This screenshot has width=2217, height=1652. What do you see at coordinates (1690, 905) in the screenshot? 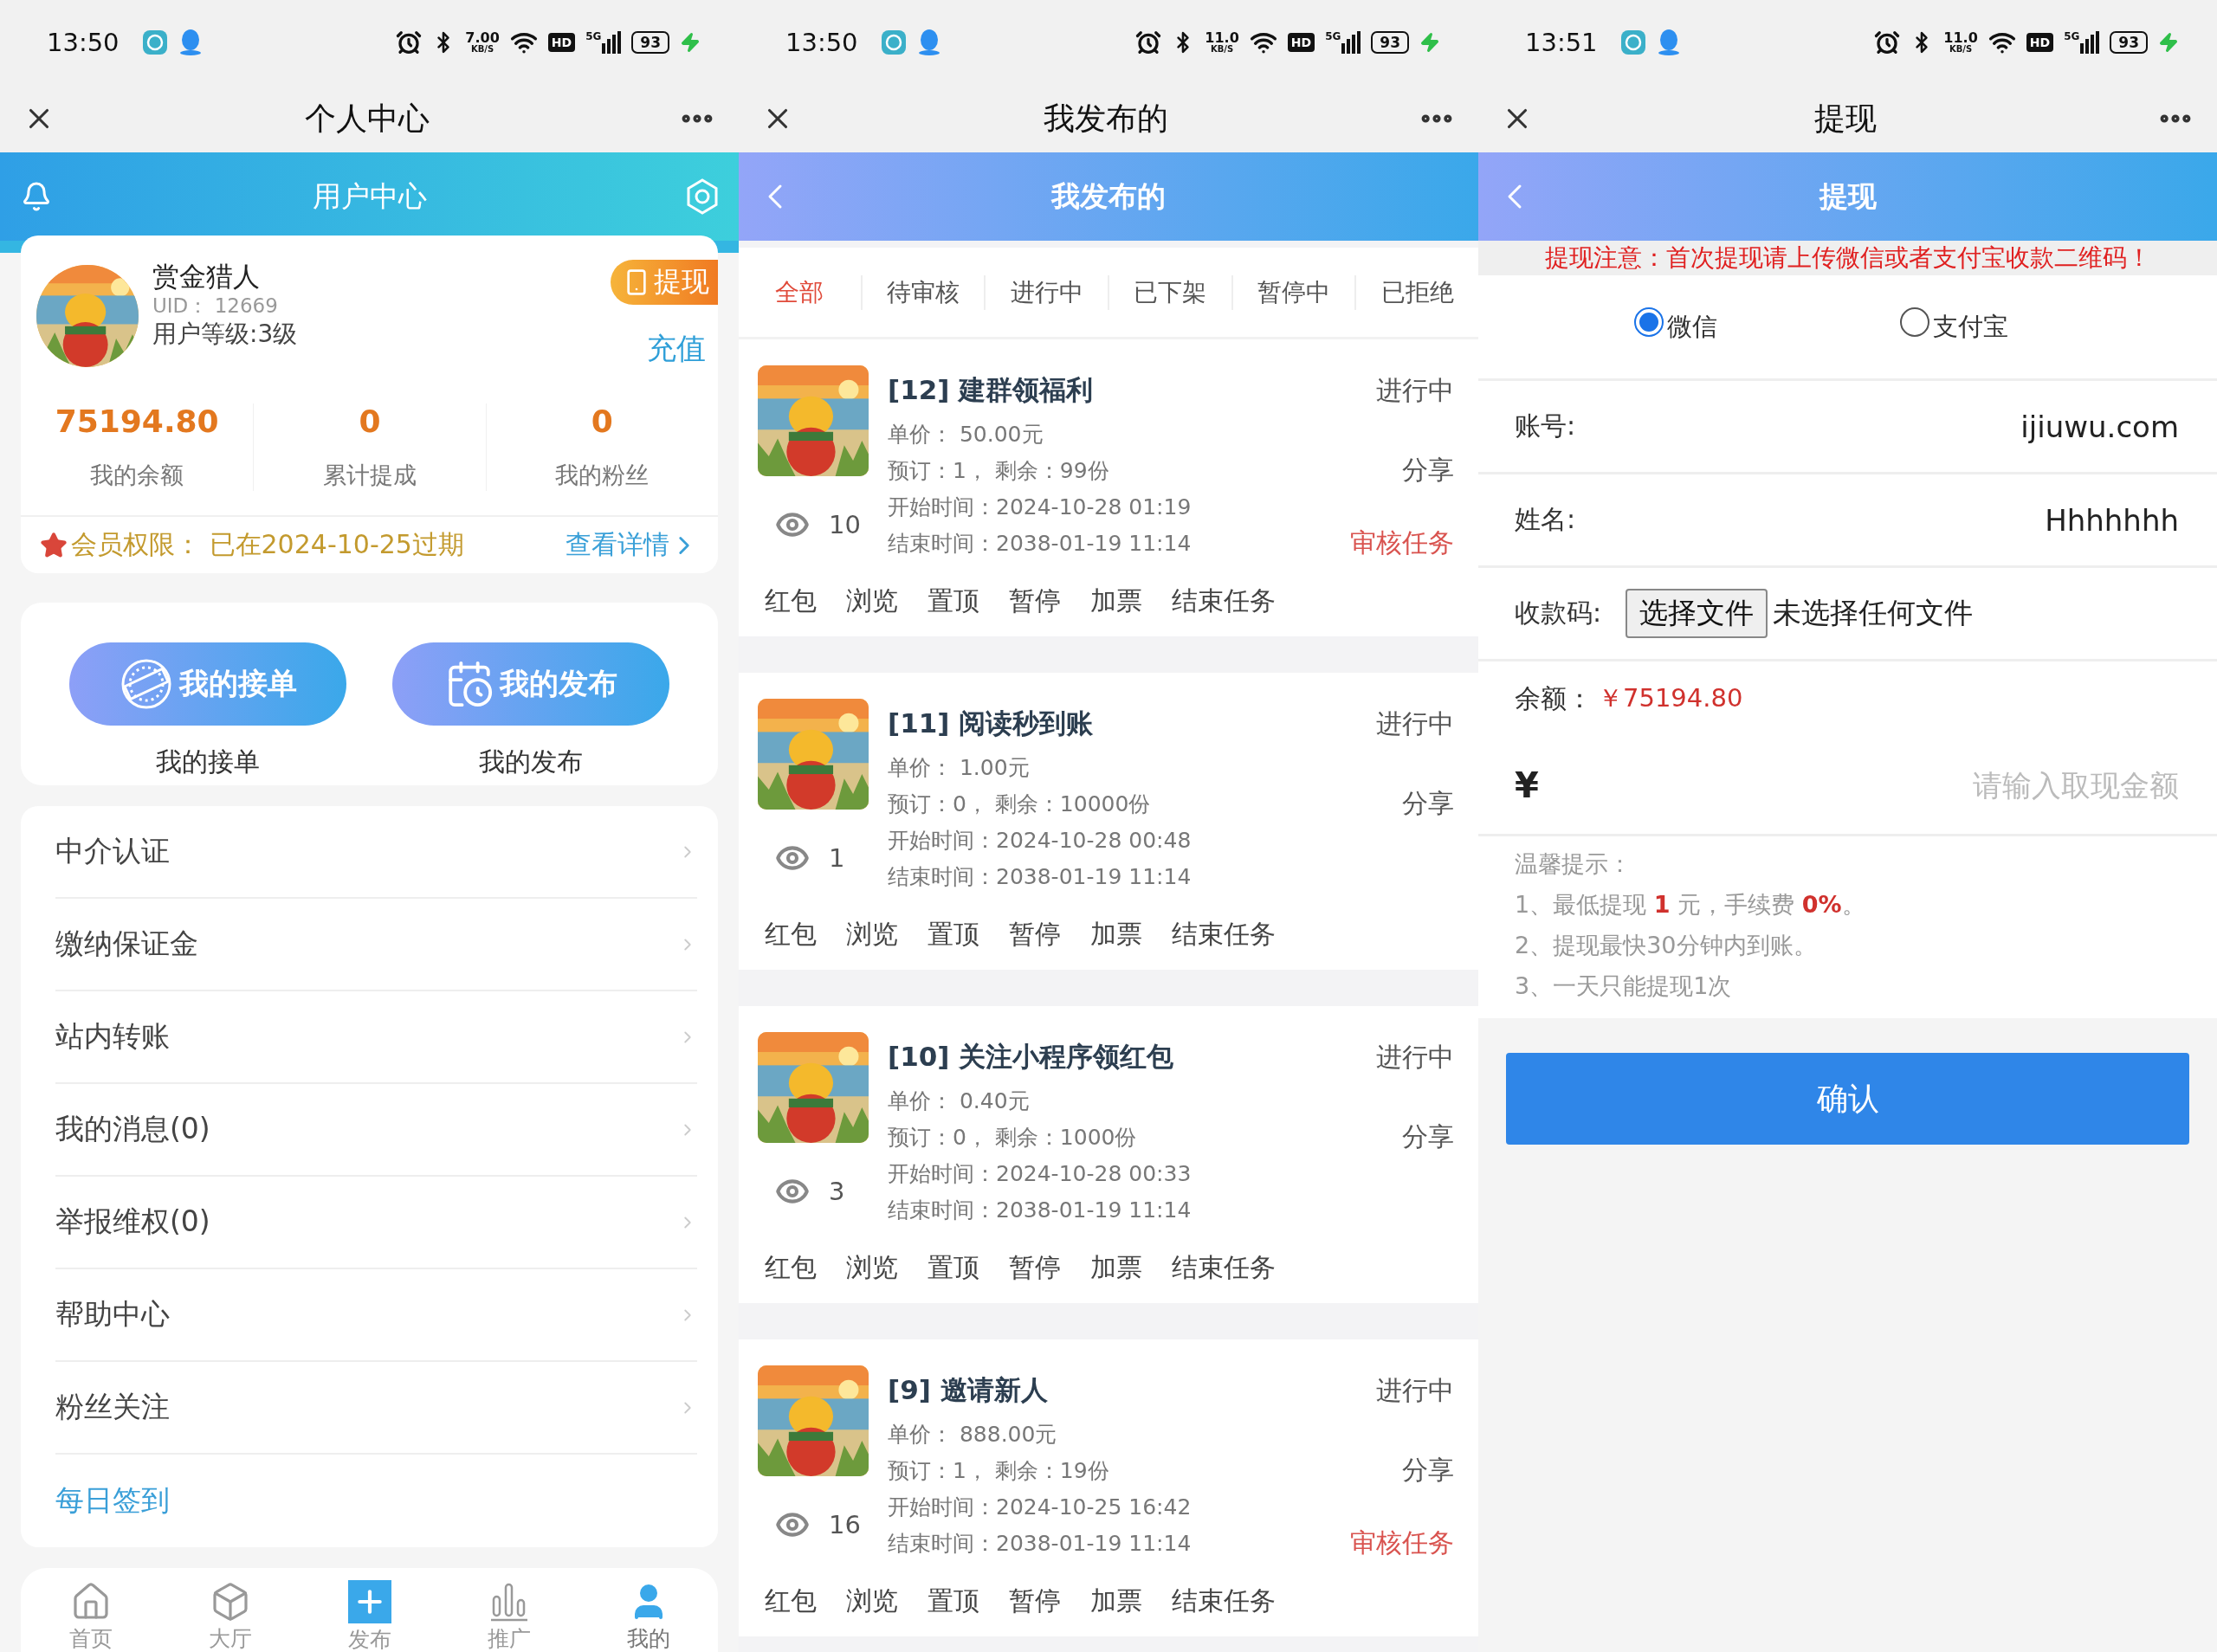
I see `tip-text: 1、最低提现 1 元，手续费 0%。` at bounding box center [1690, 905].